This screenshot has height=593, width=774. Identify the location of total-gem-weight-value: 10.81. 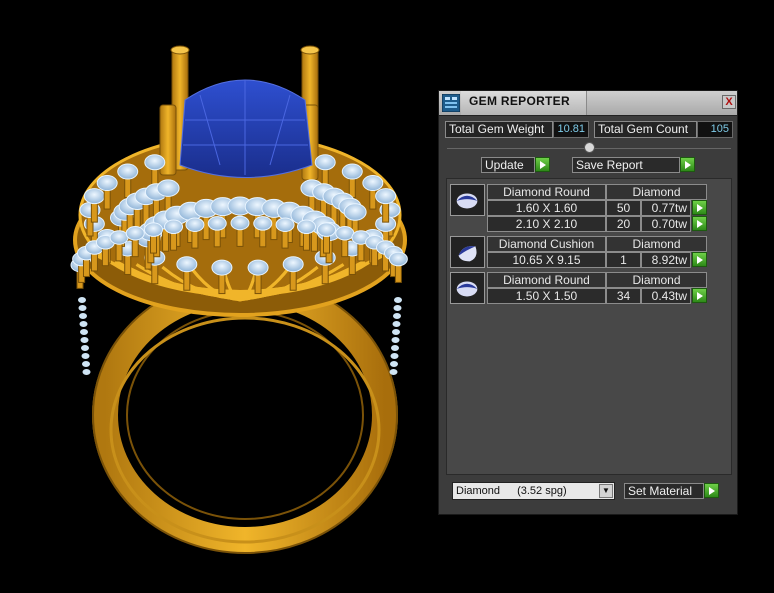
(571, 129).